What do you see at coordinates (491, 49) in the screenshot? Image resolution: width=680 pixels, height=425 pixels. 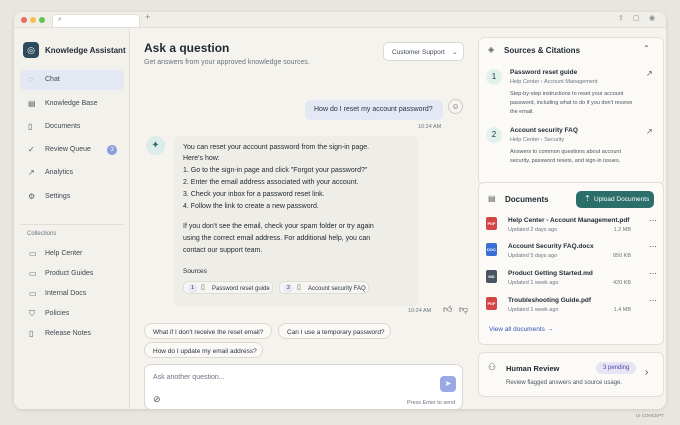 I see `layers-icon: ◈` at bounding box center [491, 49].